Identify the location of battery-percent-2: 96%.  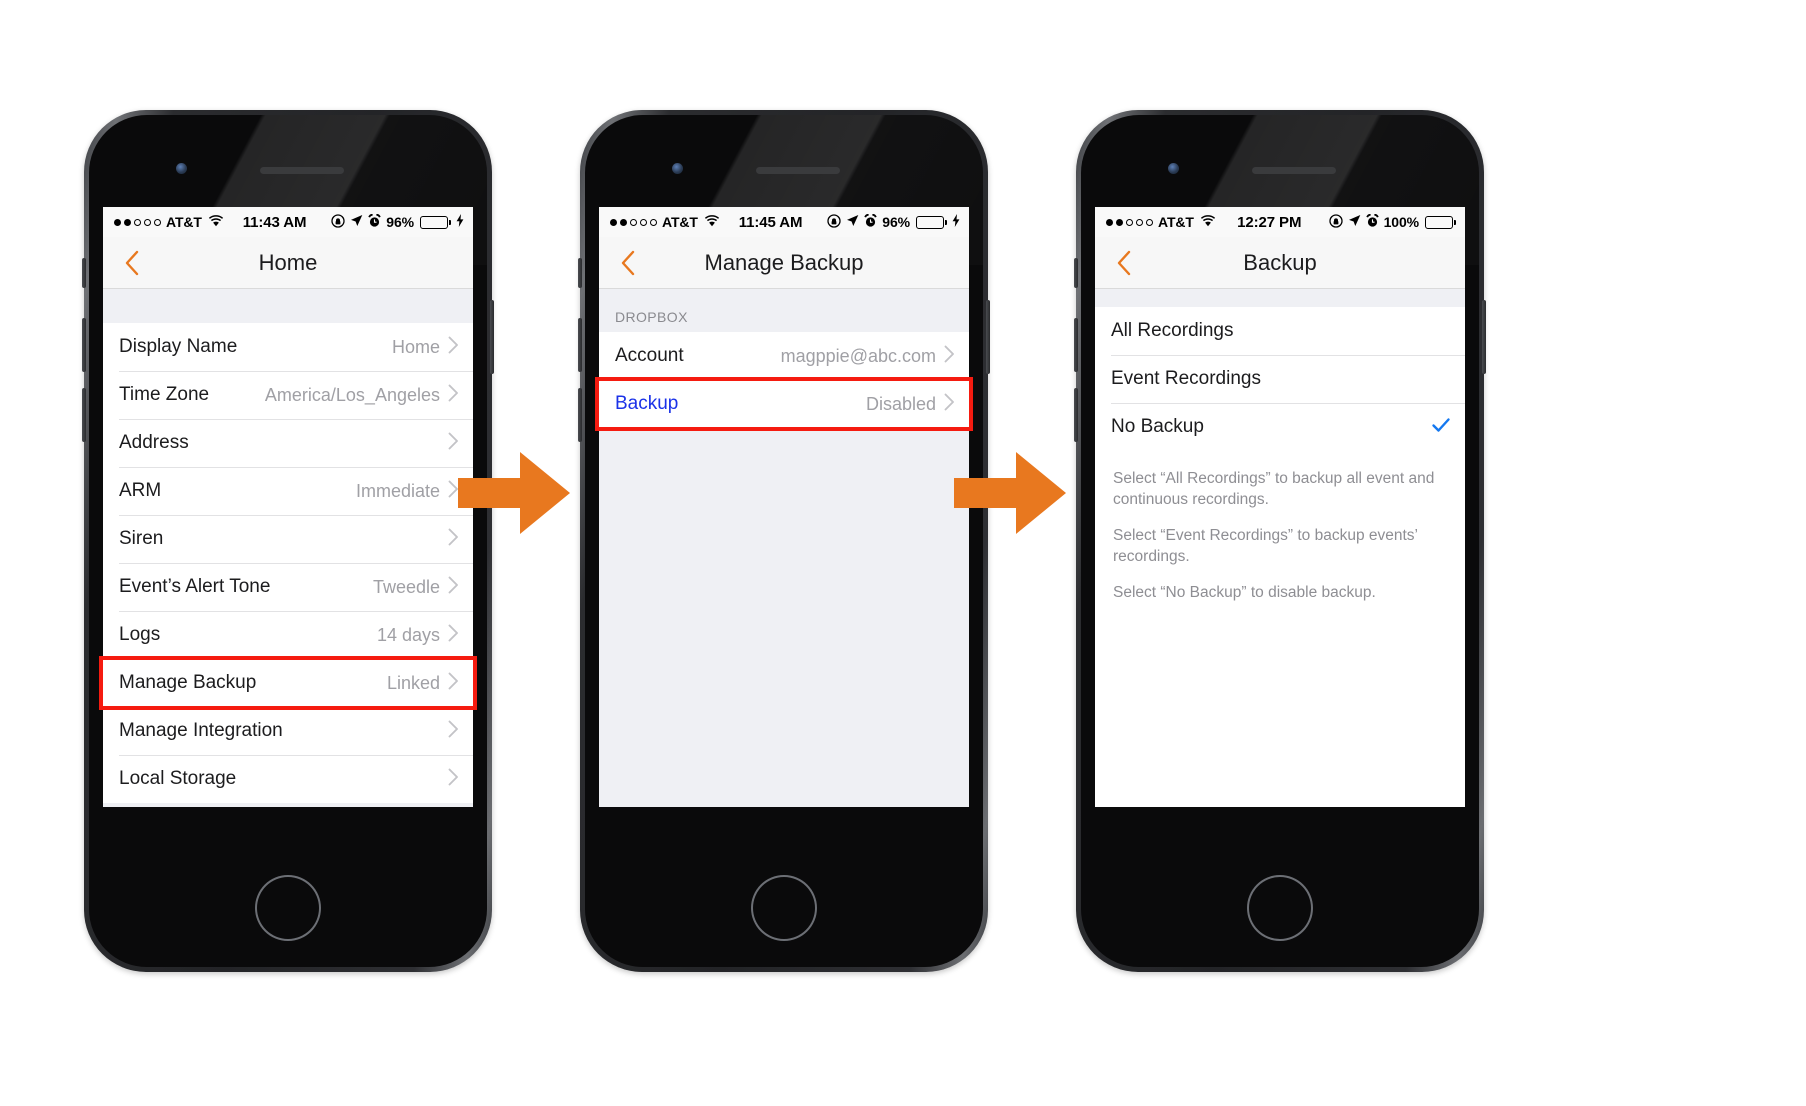
(896, 222).